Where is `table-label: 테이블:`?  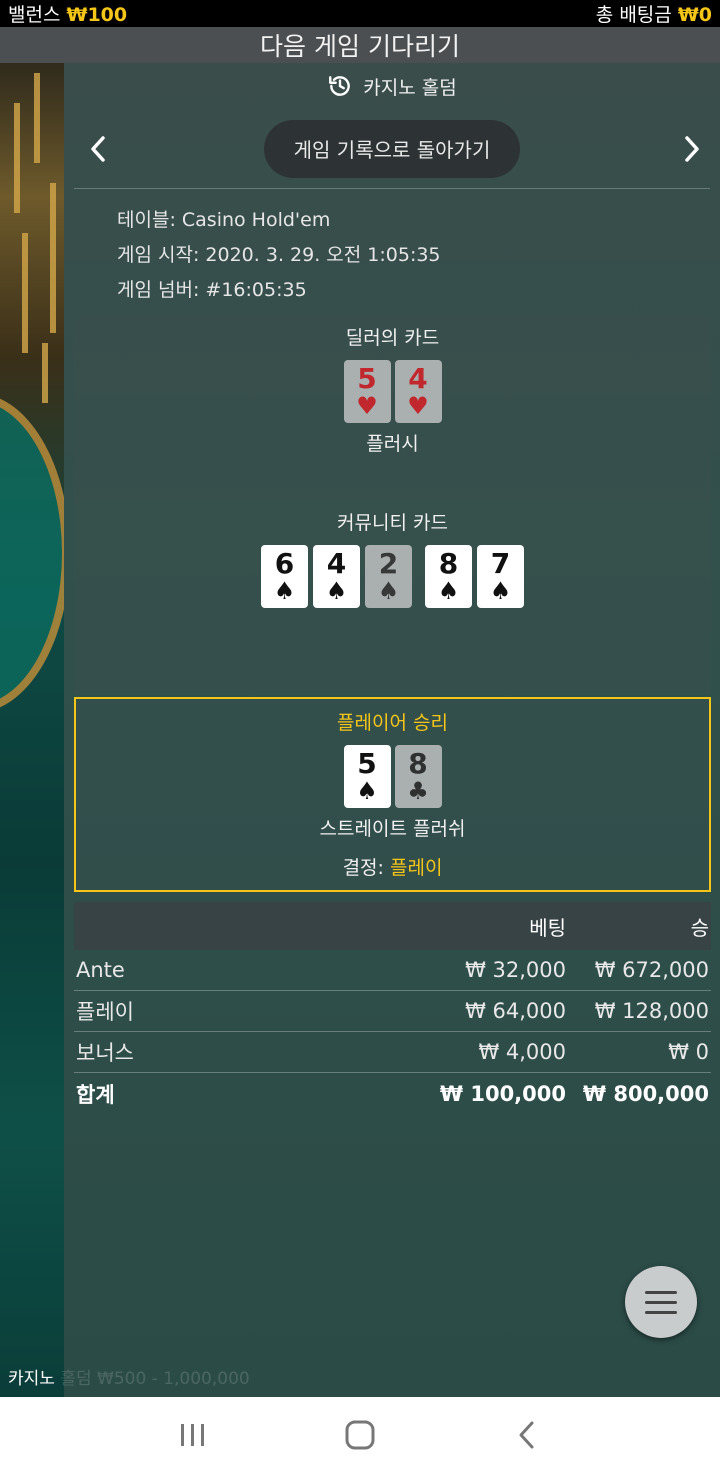 table-label: 테이블: is located at coordinates (146, 220).